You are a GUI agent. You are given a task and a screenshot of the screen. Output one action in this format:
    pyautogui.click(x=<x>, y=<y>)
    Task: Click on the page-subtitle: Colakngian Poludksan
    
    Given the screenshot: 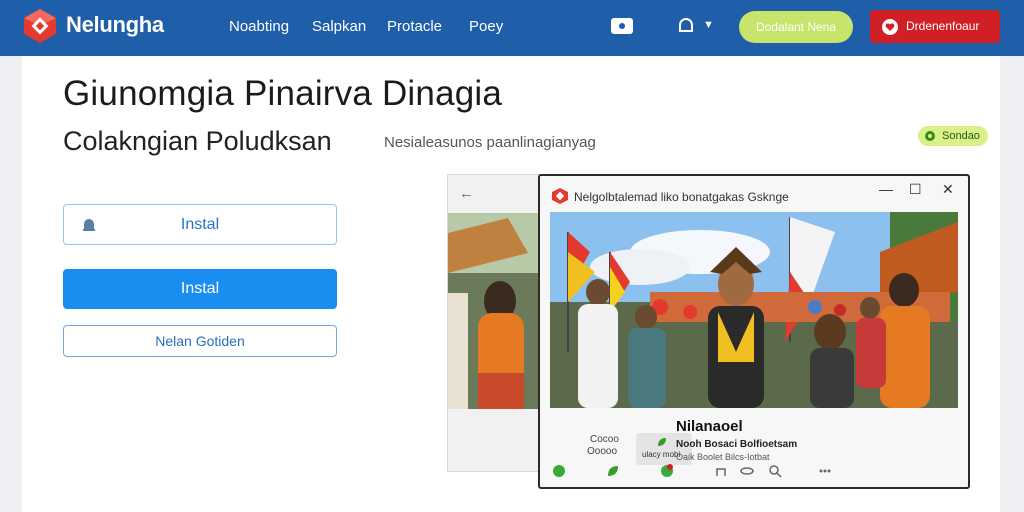 What is the action you would take?
    pyautogui.click(x=197, y=141)
    